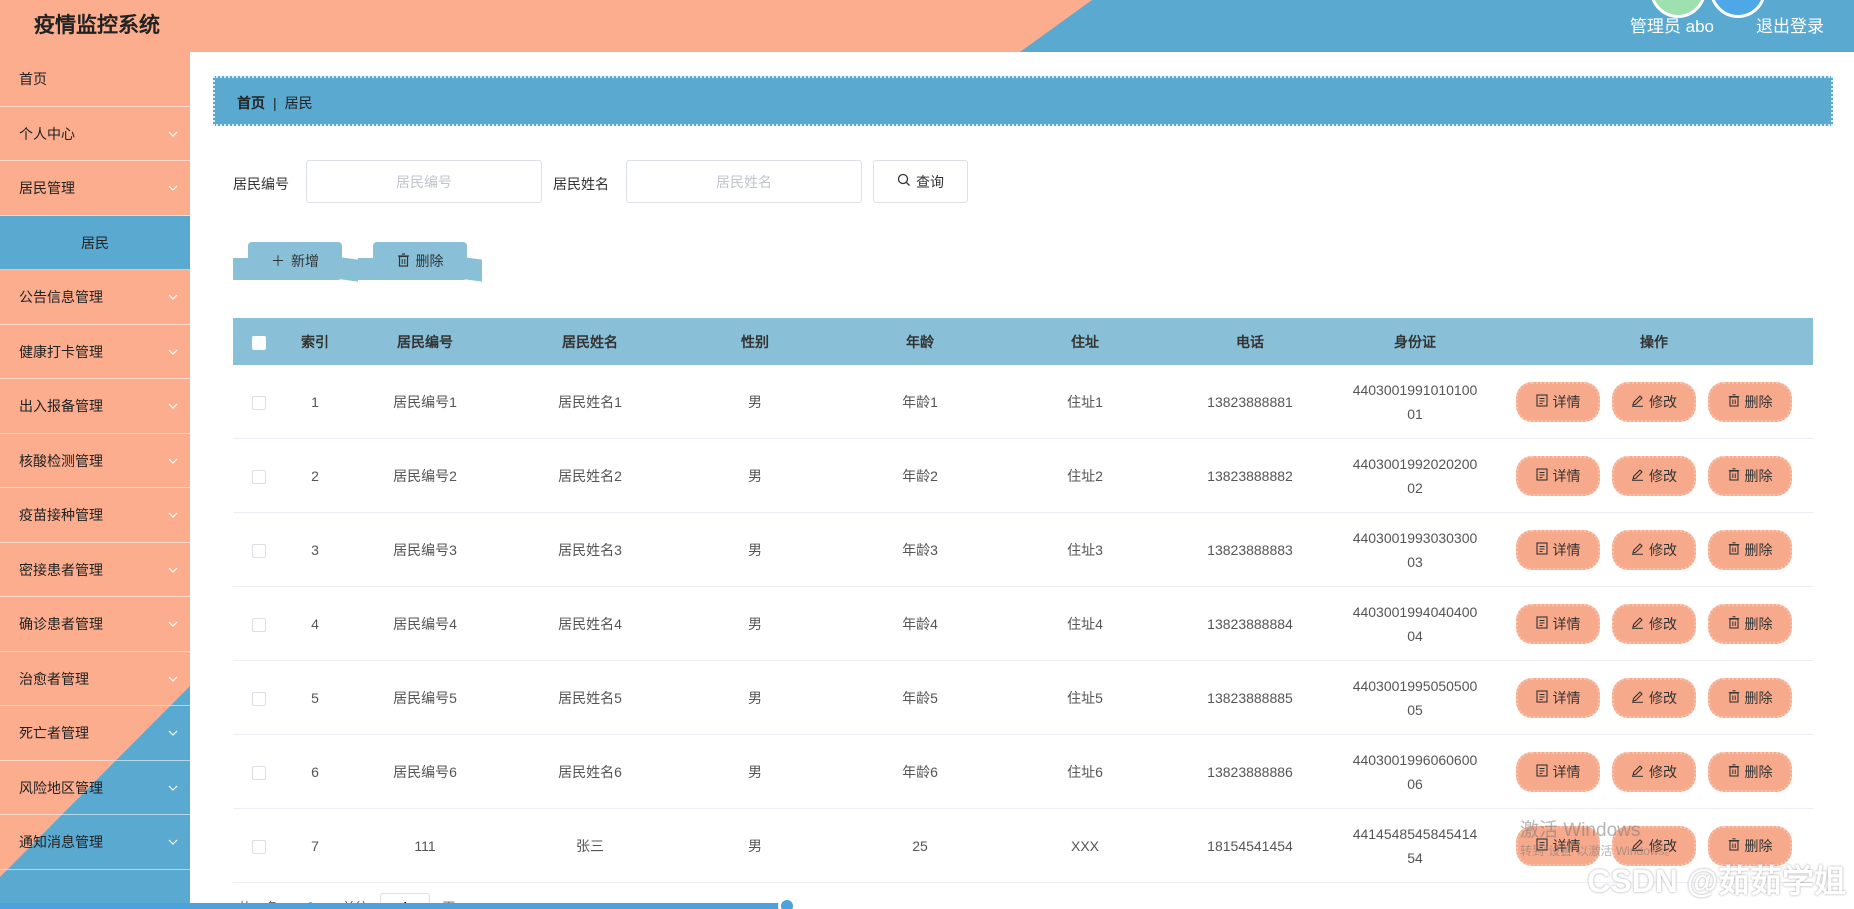  I want to click on select-all-cell, so click(259, 341).